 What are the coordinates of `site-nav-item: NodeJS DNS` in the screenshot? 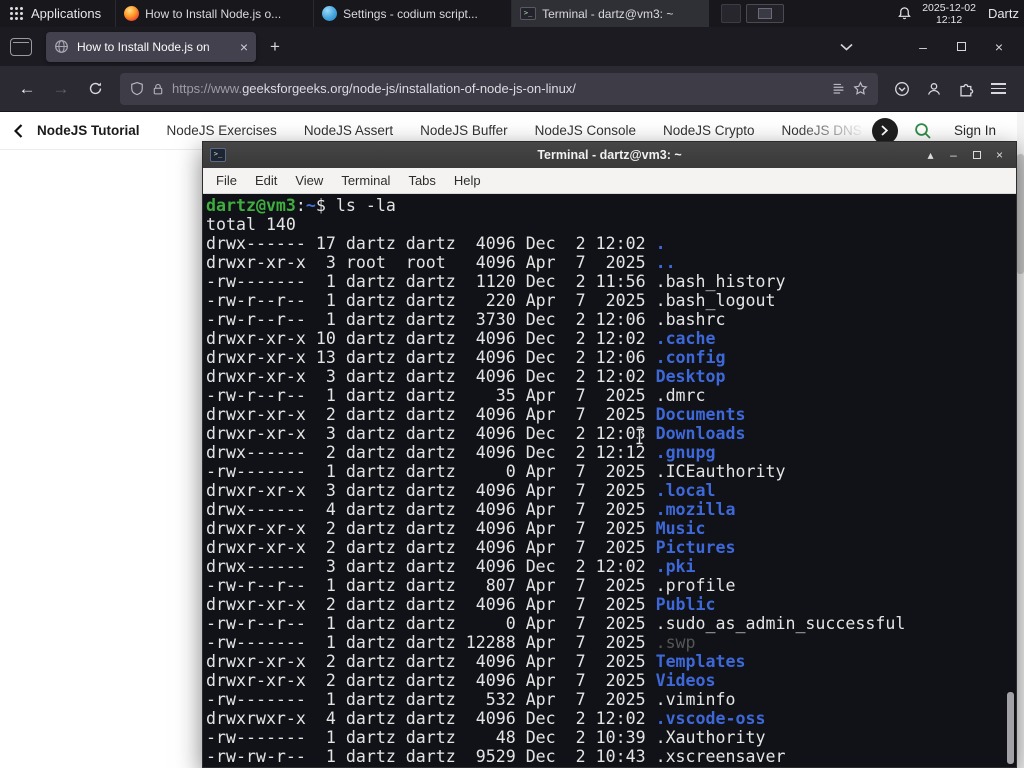 It's located at (822, 130).